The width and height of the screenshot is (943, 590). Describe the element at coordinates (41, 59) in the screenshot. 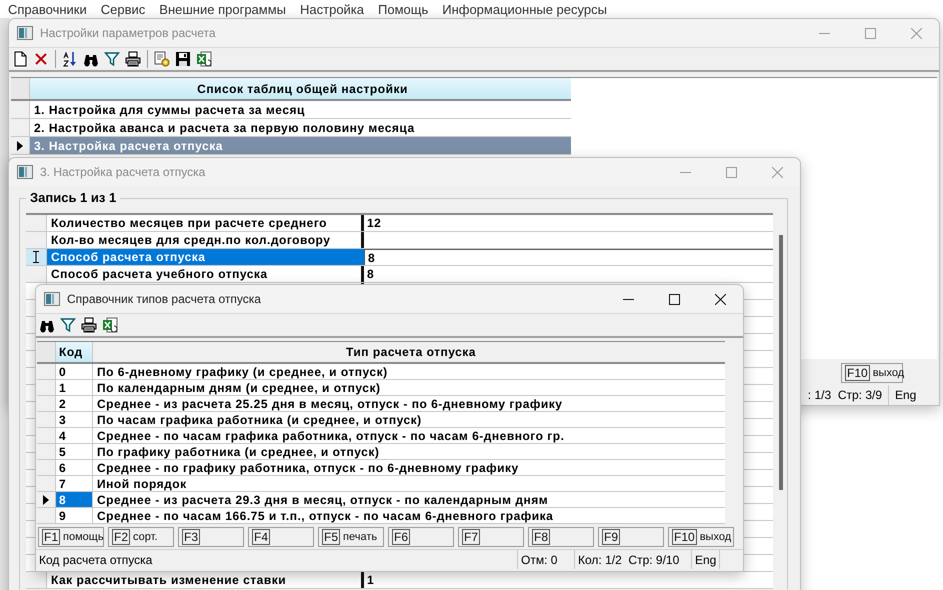

I see `delete-icon` at that location.